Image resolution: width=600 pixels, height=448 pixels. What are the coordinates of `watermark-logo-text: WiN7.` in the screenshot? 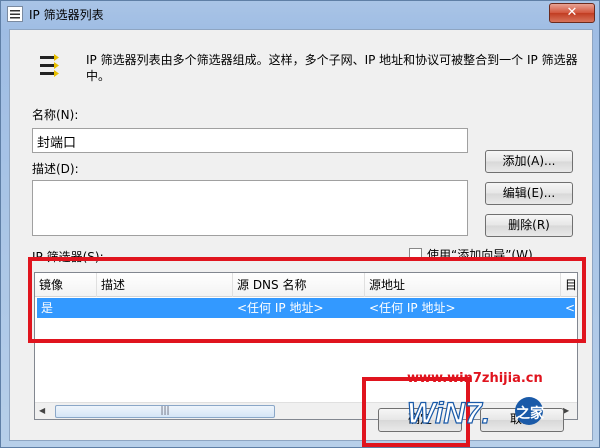 It's located at (448, 413).